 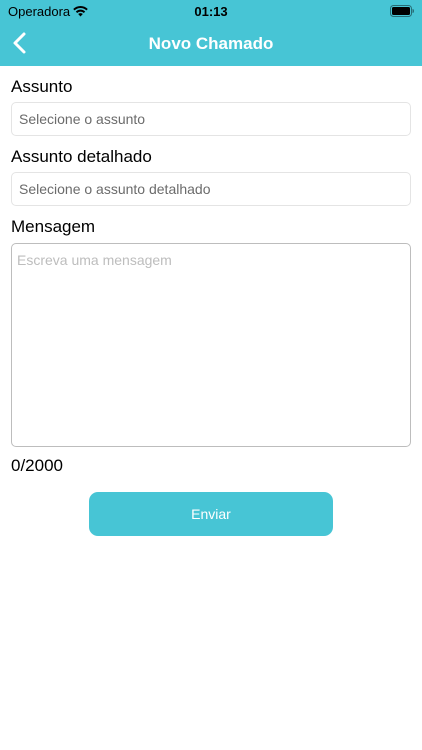 I want to click on detail-select: Selecione o assunto detalhado, so click(x=211, y=189).